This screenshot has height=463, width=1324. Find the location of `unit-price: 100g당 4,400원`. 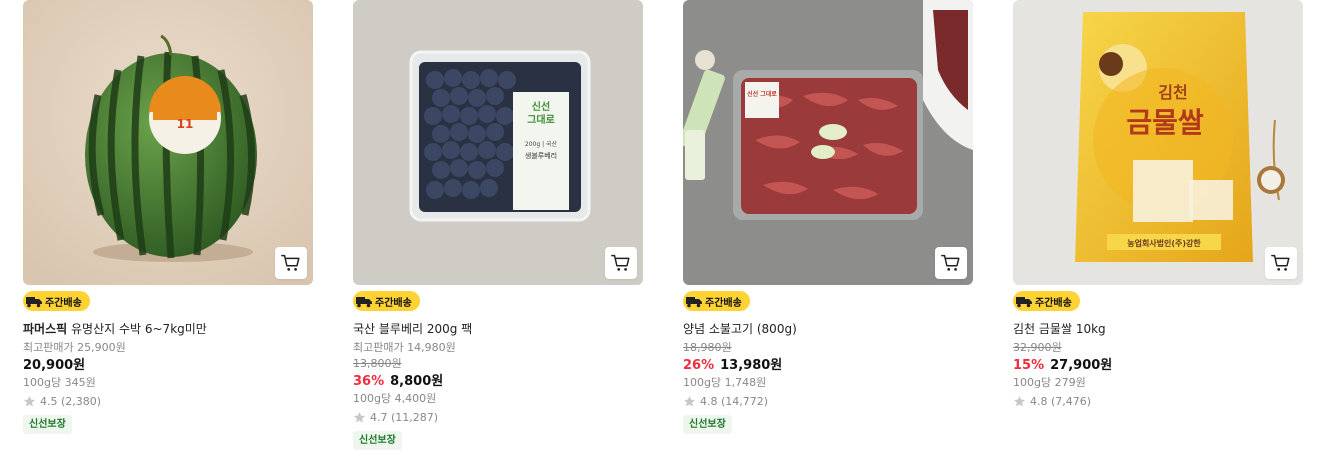

unit-price: 100g당 4,400원 is located at coordinates (395, 398).